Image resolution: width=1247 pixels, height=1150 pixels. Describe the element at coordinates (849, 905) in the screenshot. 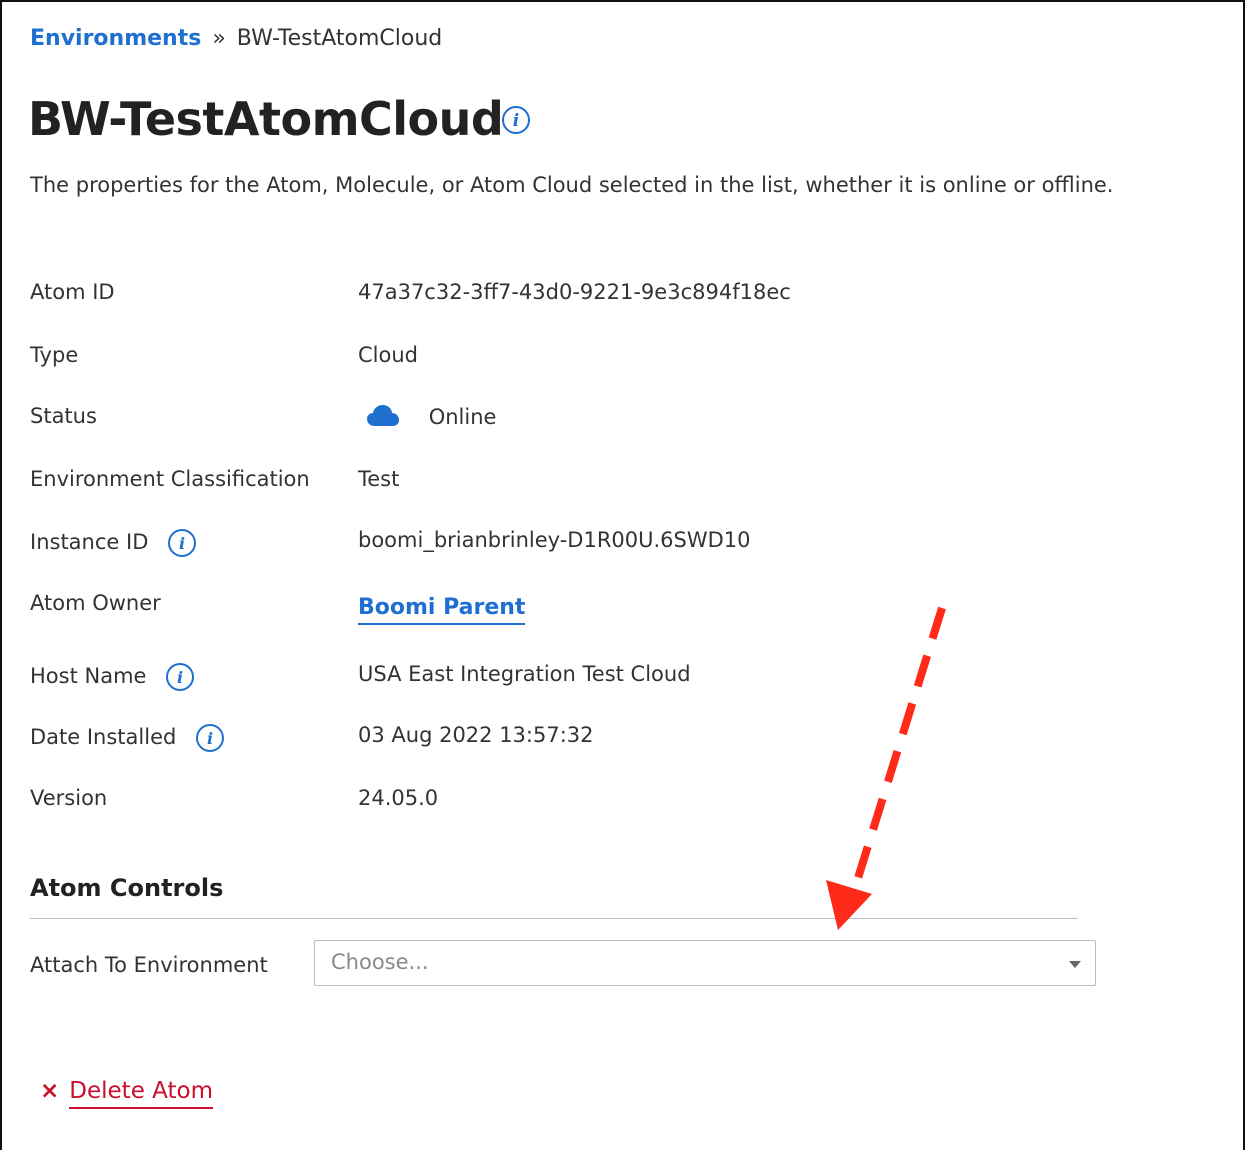

I see `annotation-arrow-head` at that location.